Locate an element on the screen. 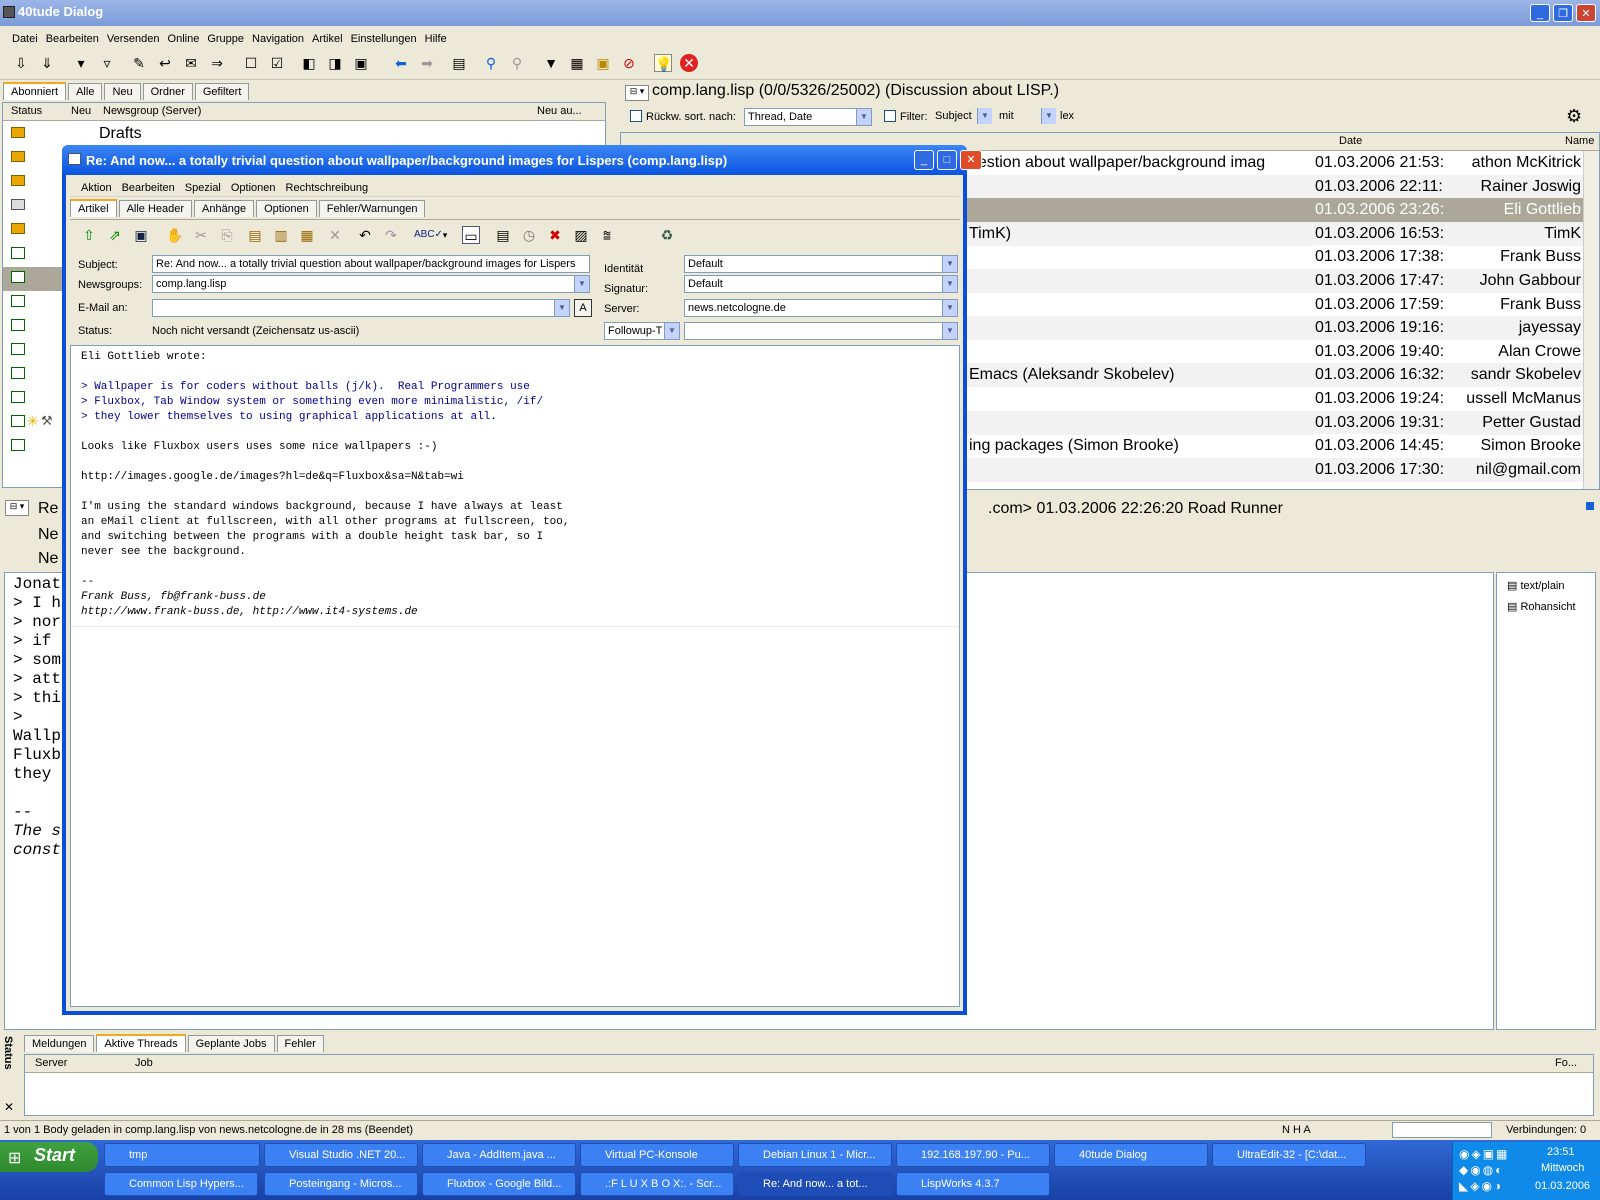 This screenshot has width=1600, height=1200. get-headers-icon: ⇩ is located at coordinates (21, 63).